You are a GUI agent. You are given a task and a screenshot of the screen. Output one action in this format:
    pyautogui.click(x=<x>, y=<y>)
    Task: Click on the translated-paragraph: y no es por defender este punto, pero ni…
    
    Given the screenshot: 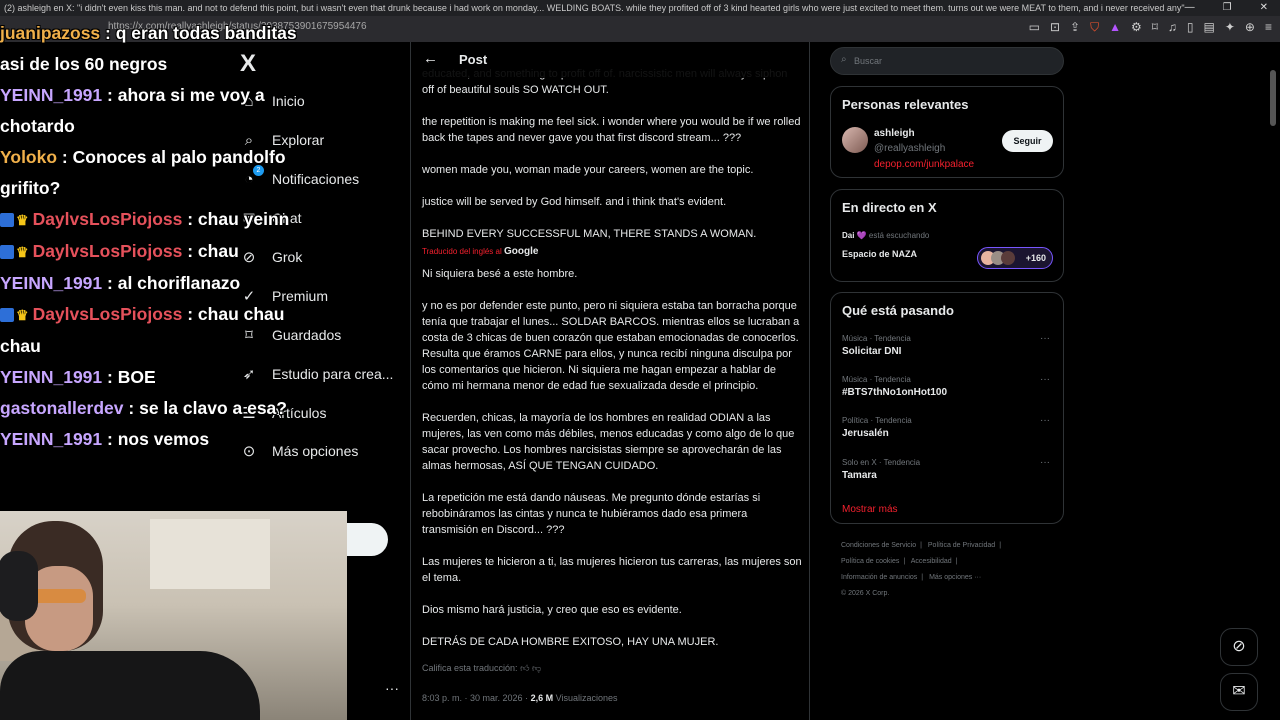 What is the action you would take?
    pyautogui.click(x=611, y=346)
    